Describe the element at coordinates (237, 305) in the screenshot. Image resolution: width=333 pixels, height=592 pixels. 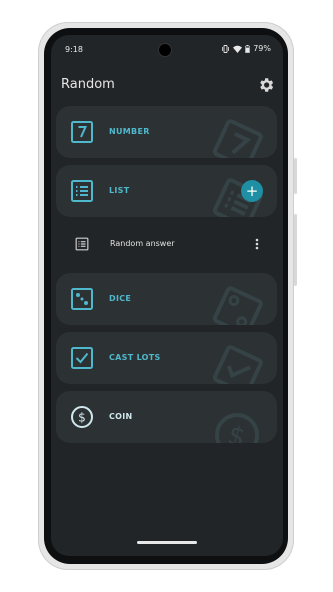
I see `dice-watermark-icon` at that location.